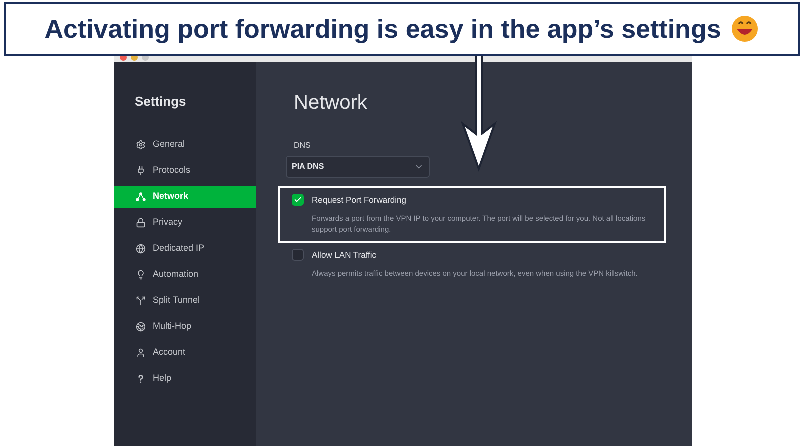 Image resolution: width=806 pixels, height=448 pixels. I want to click on sidebar-title: Settings, so click(161, 102).